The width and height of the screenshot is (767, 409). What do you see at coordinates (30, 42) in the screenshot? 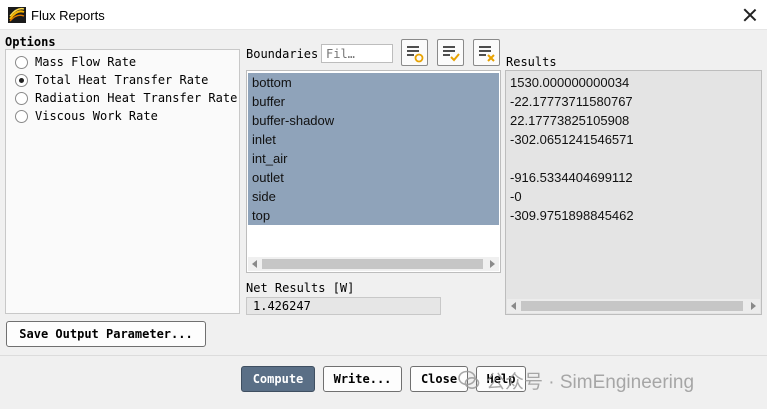
I see `options-heading: Options` at bounding box center [30, 42].